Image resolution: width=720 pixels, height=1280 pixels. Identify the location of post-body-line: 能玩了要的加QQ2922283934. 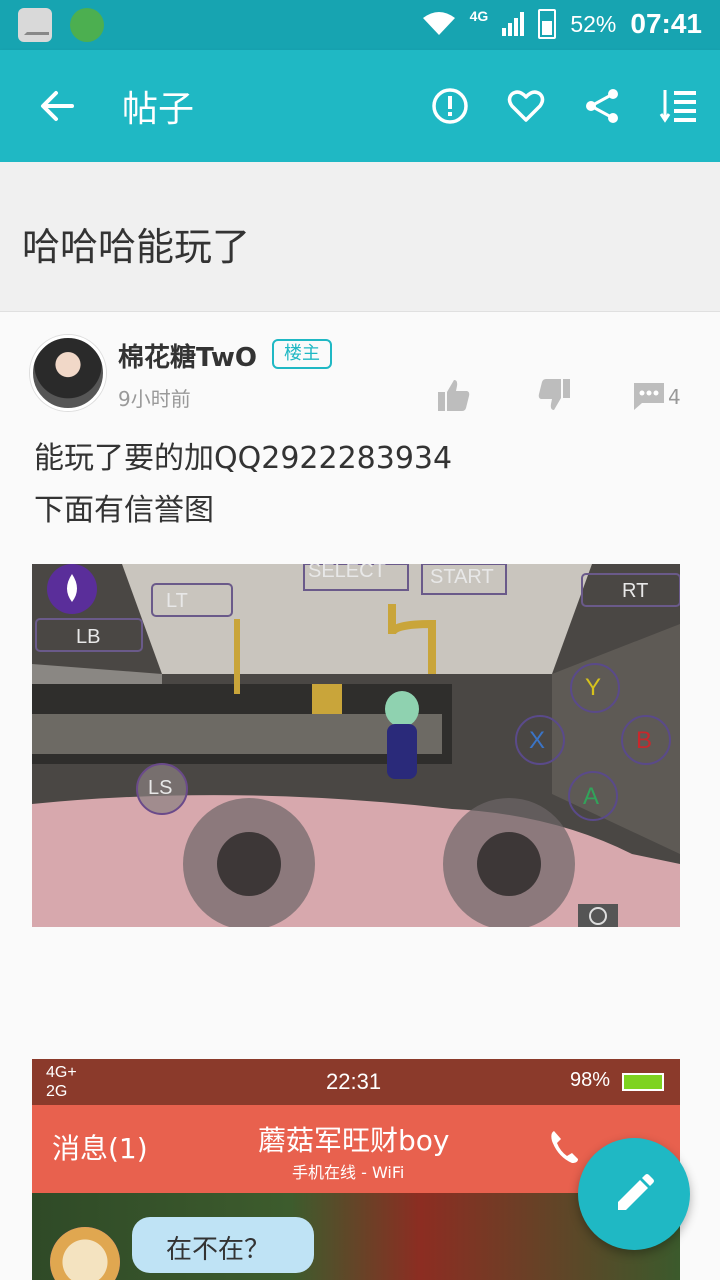
(243, 458).